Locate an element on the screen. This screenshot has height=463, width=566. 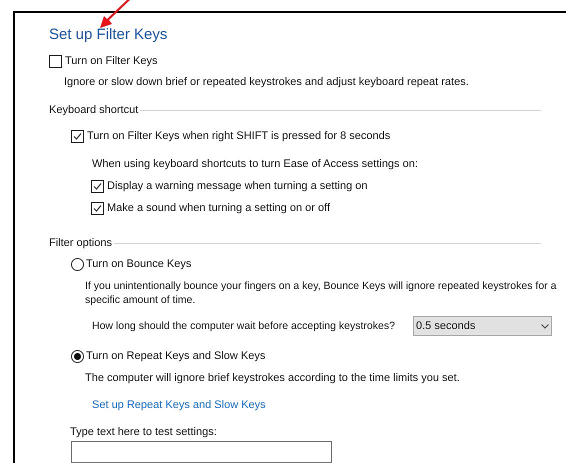
description-text: Ignore or slow down brief or repeated keystrokes and adjust keyboard repeat rates. is located at coordinates (267, 82).